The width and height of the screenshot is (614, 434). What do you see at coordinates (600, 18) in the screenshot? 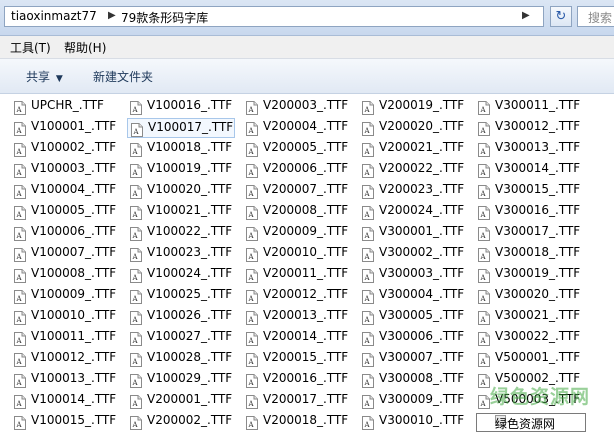
I see `search-placeholder: 搜索` at bounding box center [600, 18].